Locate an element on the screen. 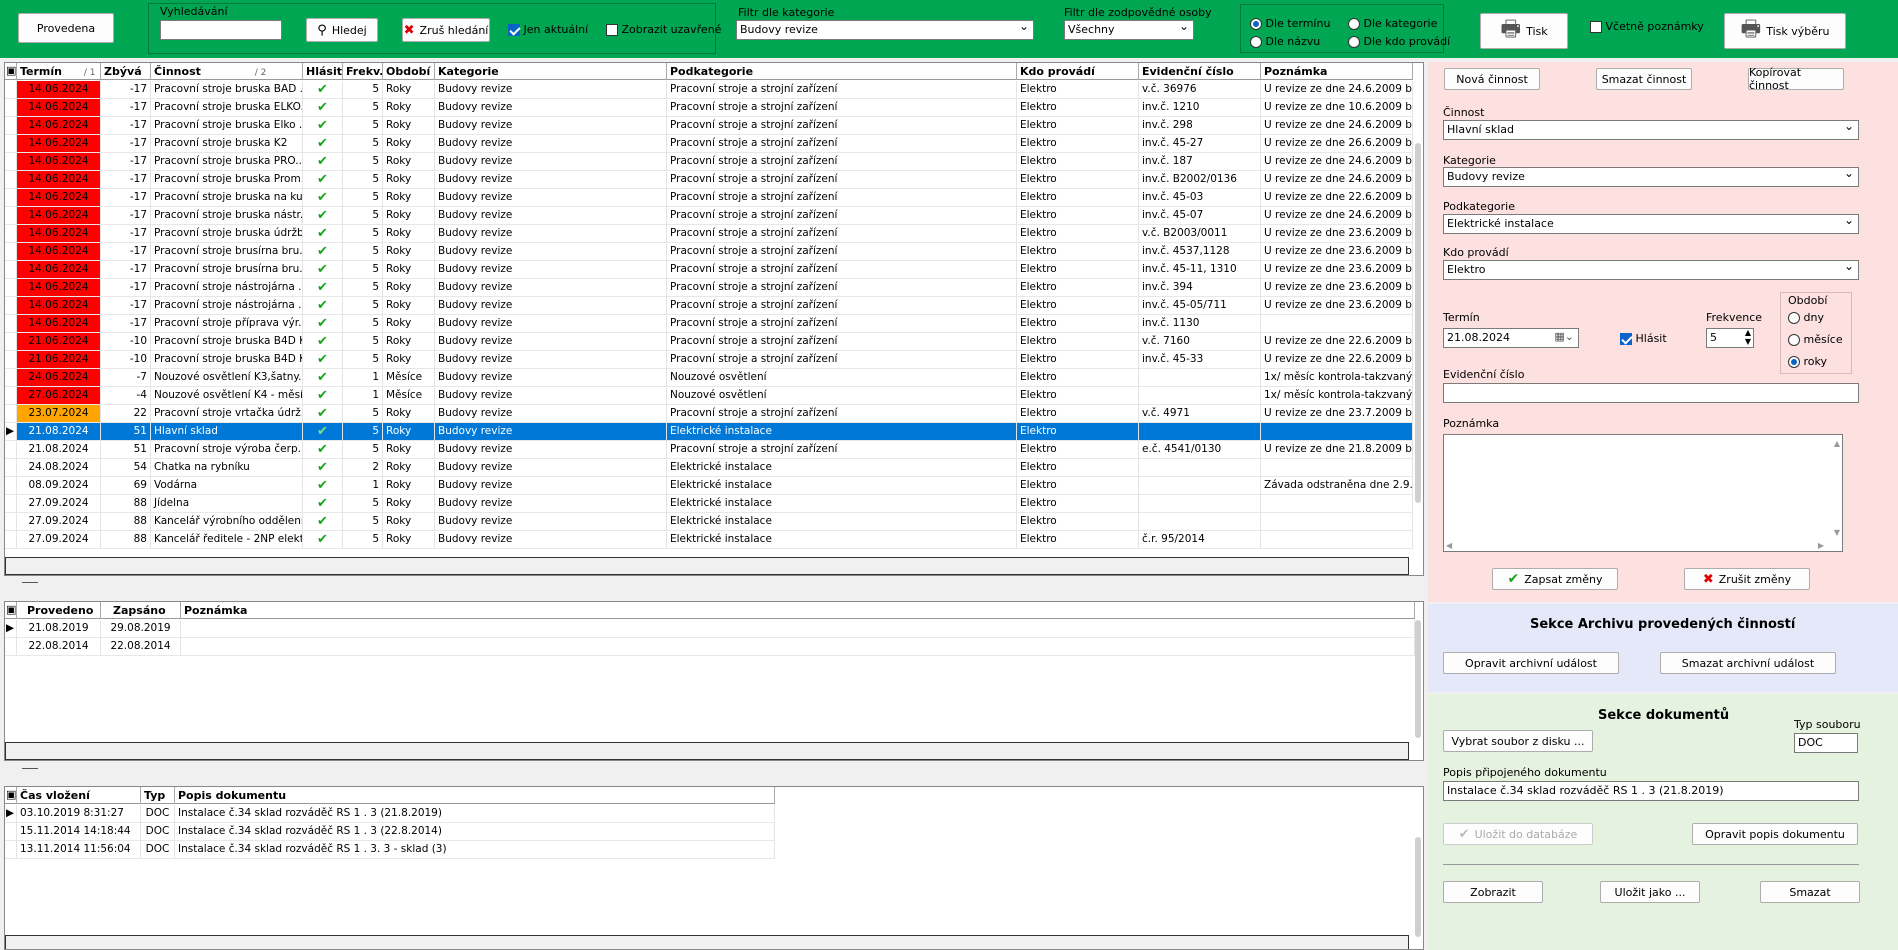 The image size is (1898, 950). col-pozn: Poznámka is located at coordinates (1337, 71).